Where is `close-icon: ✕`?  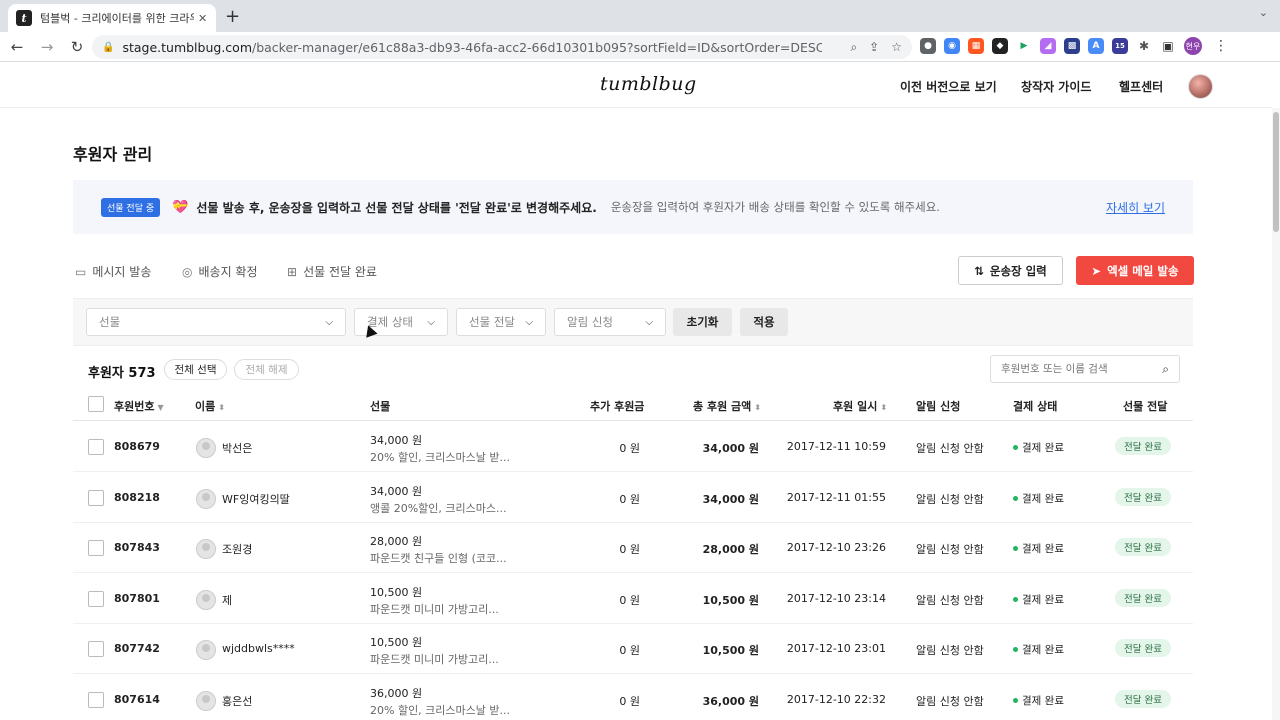
close-icon: ✕ is located at coordinates (202, 18).